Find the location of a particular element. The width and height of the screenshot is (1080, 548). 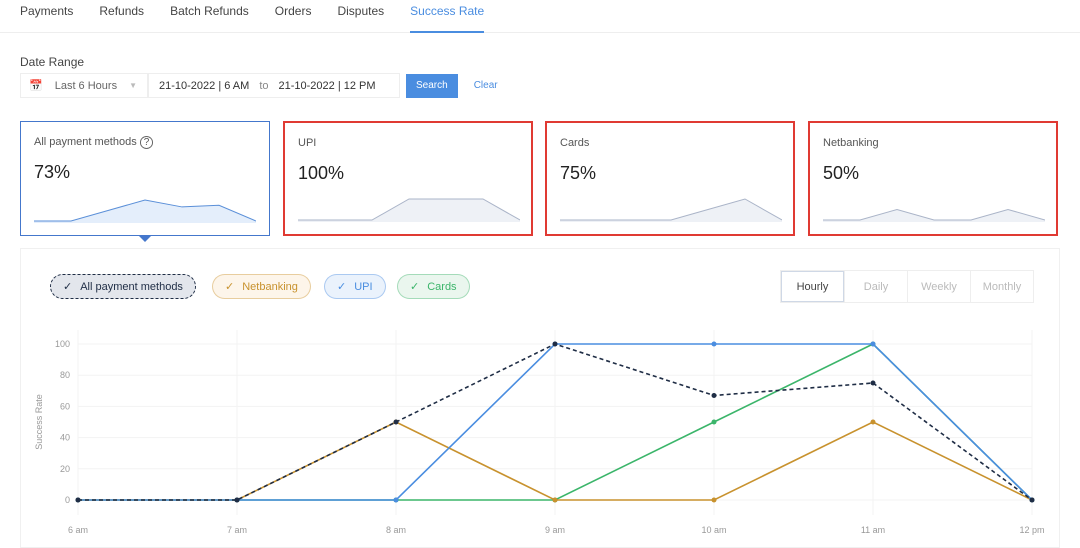

date-range-label: Date Range is located at coordinates (52, 62).